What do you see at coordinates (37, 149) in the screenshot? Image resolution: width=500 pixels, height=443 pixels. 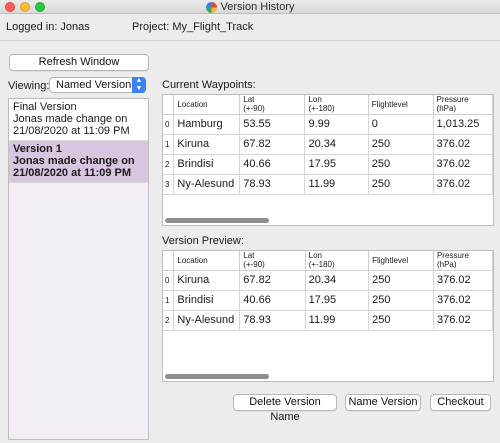 I see `version-name: Version 1` at bounding box center [37, 149].